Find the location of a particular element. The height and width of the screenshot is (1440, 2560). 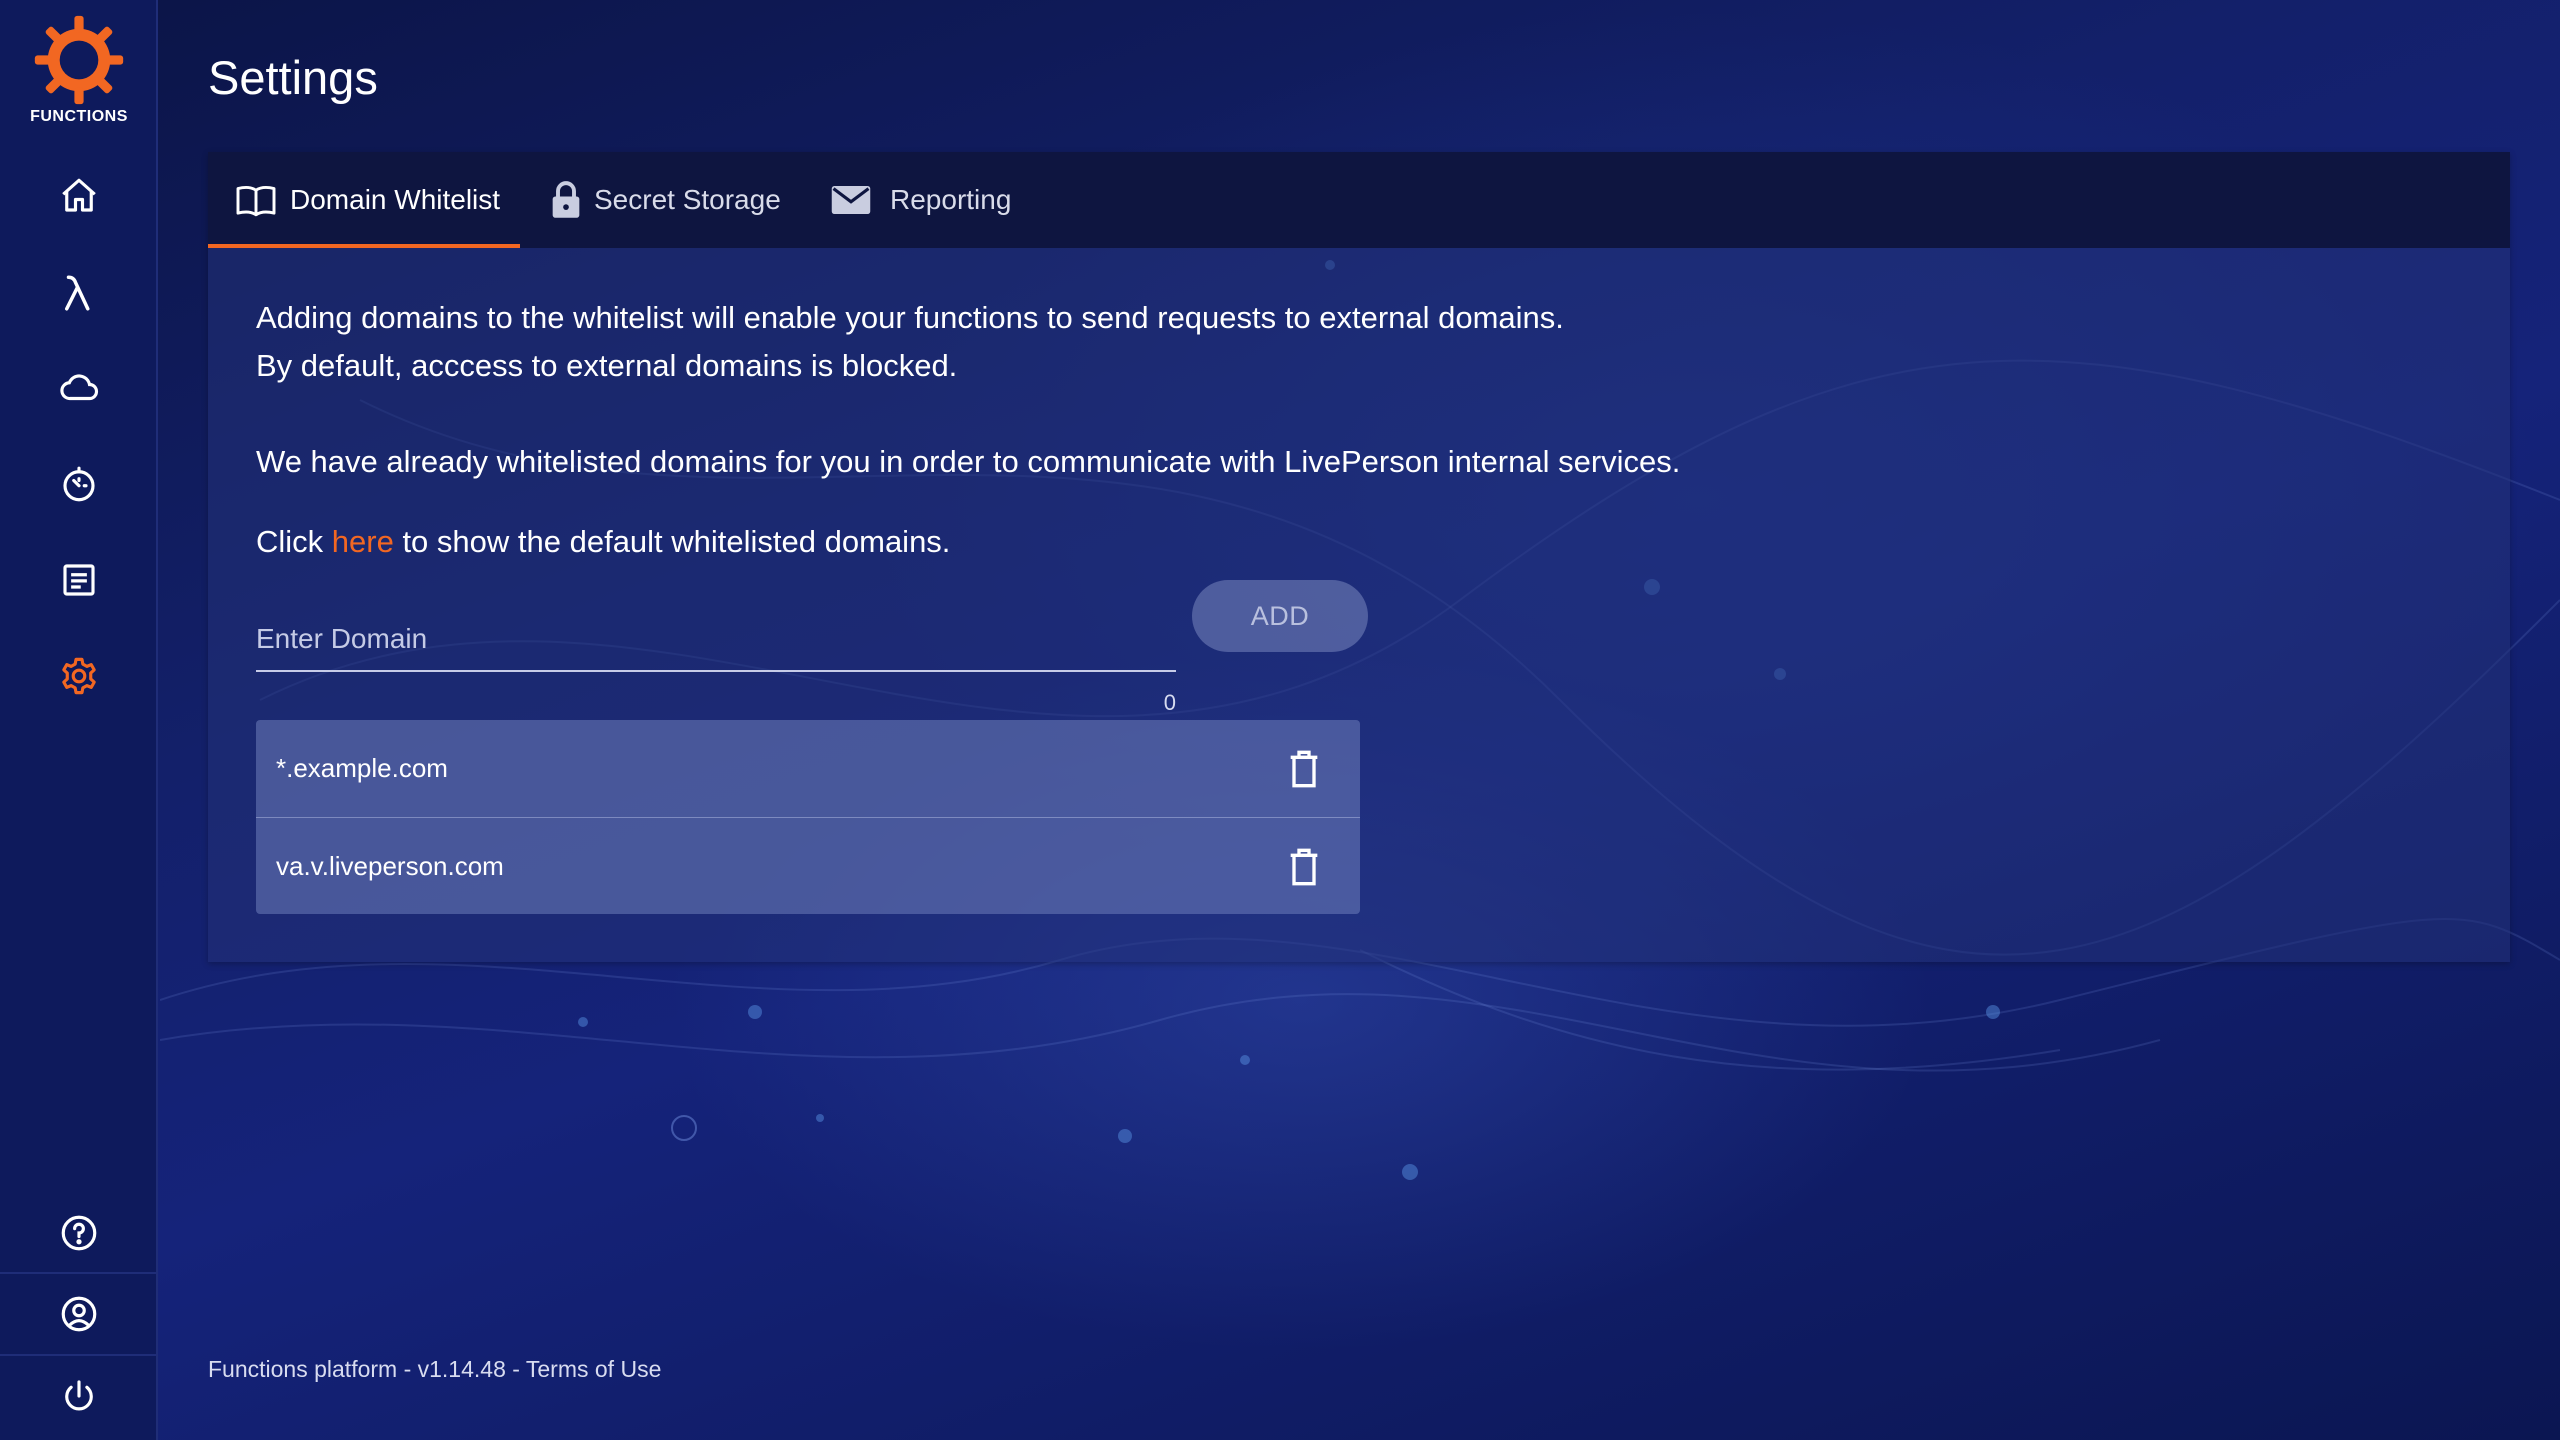

nav-account is located at coordinates (79, 1314).